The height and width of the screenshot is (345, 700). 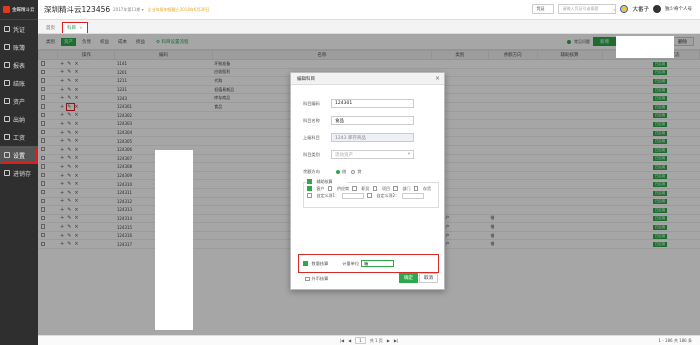 I want to click on last-page-icon: ▶|, so click(x=396, y=340).